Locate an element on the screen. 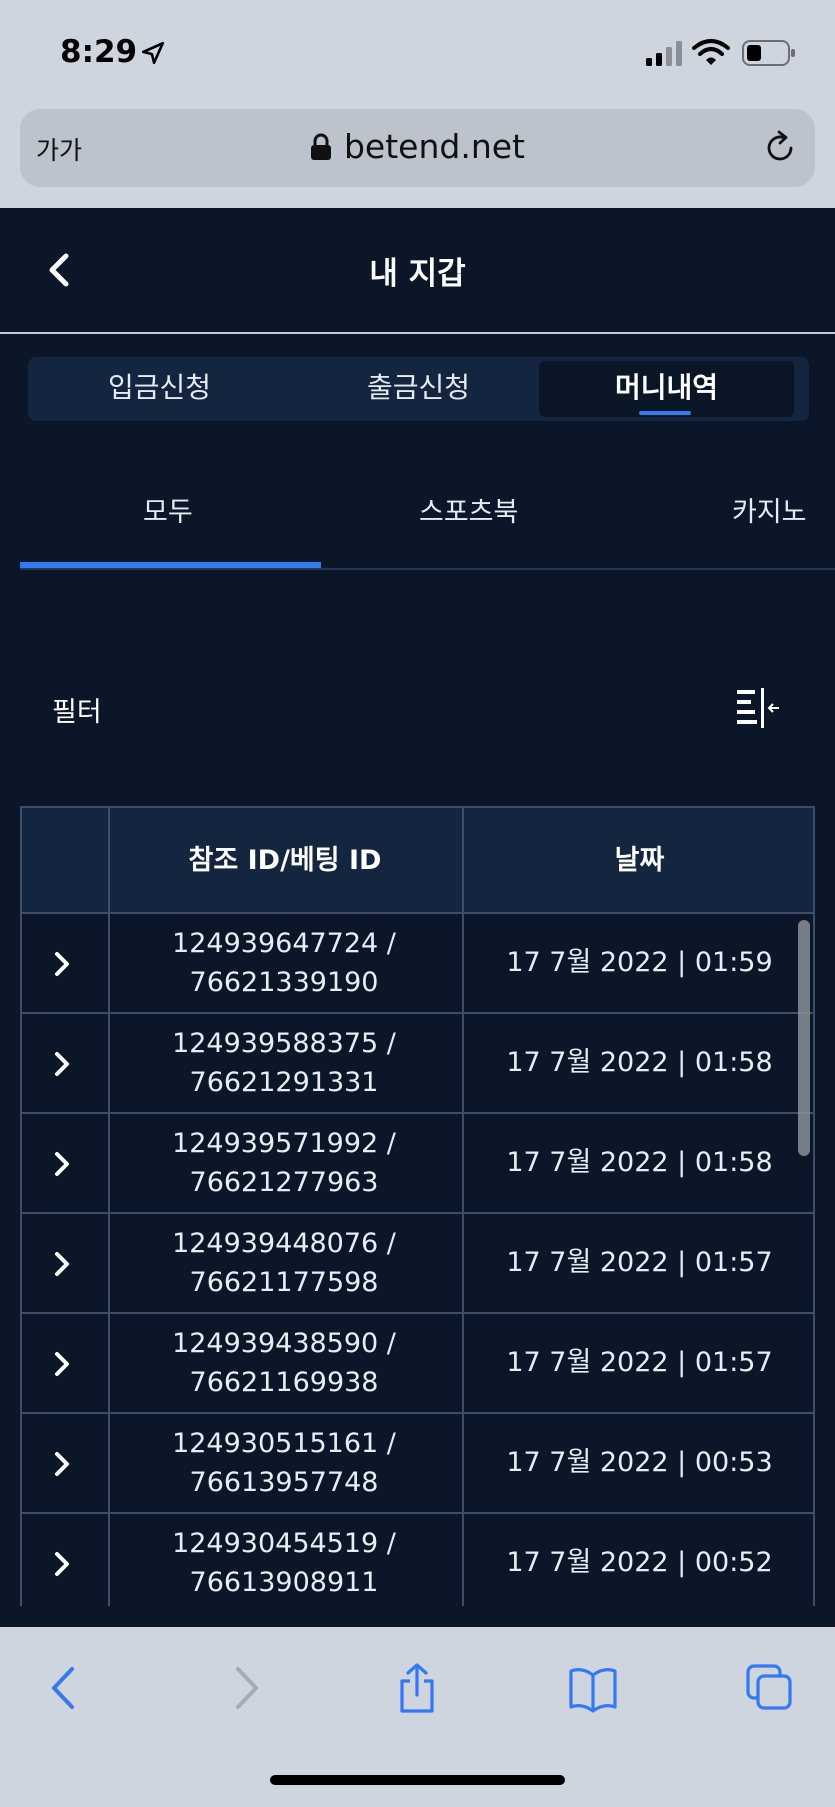 Image resolution: width=835 pixels, height=1807 pixels. subtab-all: 모두 is located at coordinates (168, 509).